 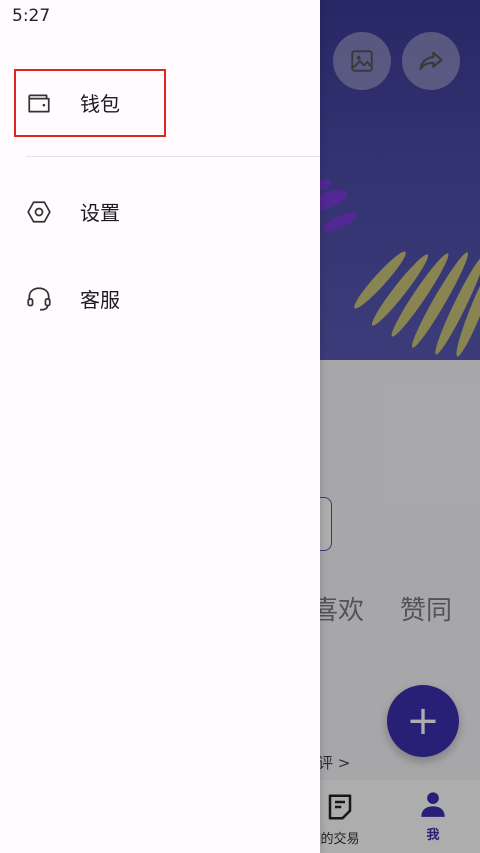 I want to click on drawer-item-wallet: 钱包, so click(x=73, y=102).